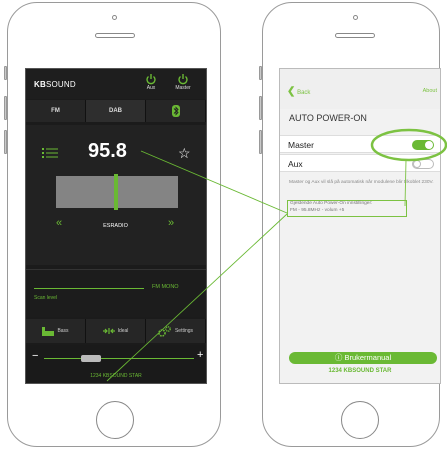 This screenshot has height=449, width=447. I want to click on app-header: KBSOUND Aux Master, so click(116, 84).